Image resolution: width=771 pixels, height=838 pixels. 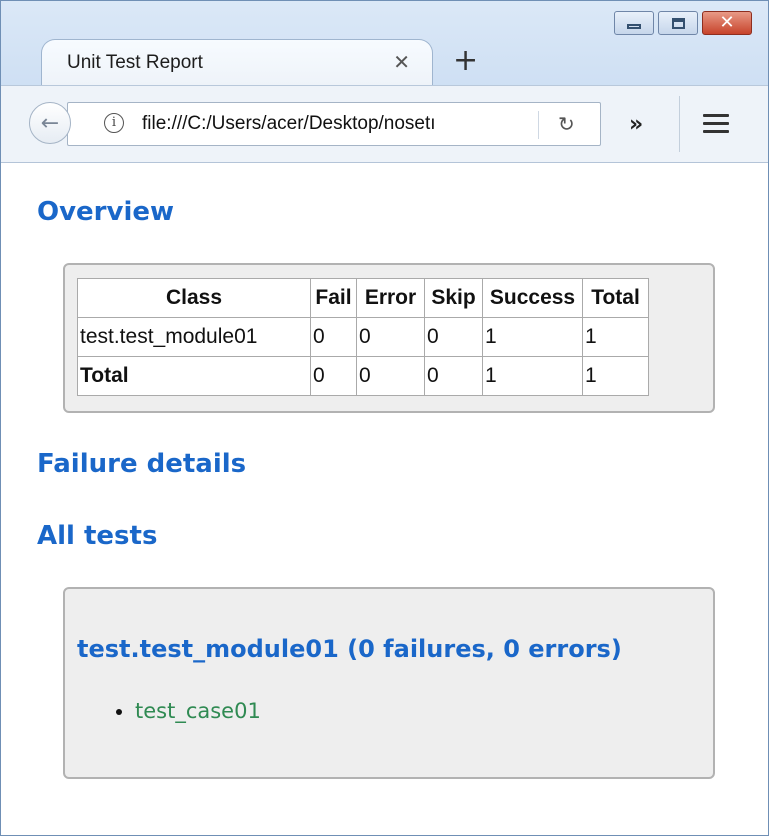 What do you see at coordinates (194, 298) in the screenshot?
I see `column-header-class: Class` at bounding box center [194, 298].